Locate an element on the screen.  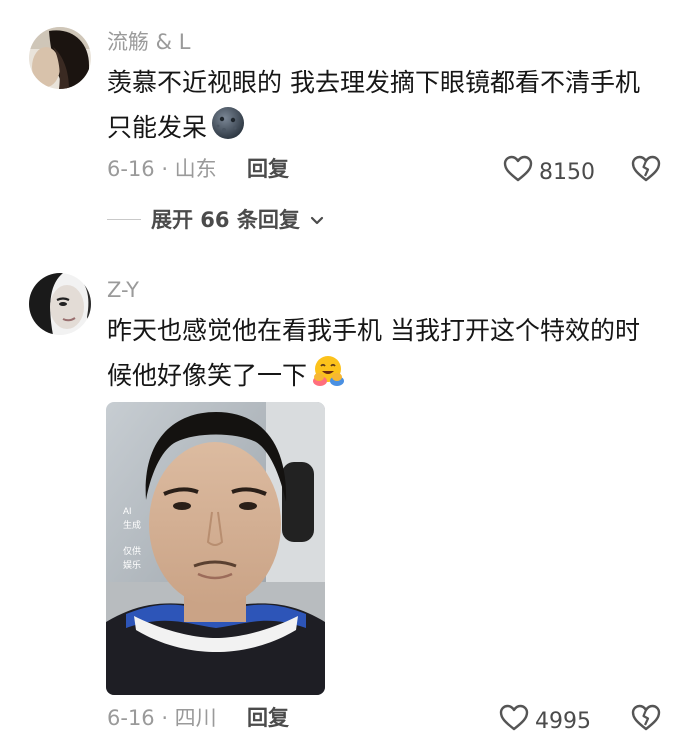
comment-username: Z-Y is located at coordinates (123, 290).